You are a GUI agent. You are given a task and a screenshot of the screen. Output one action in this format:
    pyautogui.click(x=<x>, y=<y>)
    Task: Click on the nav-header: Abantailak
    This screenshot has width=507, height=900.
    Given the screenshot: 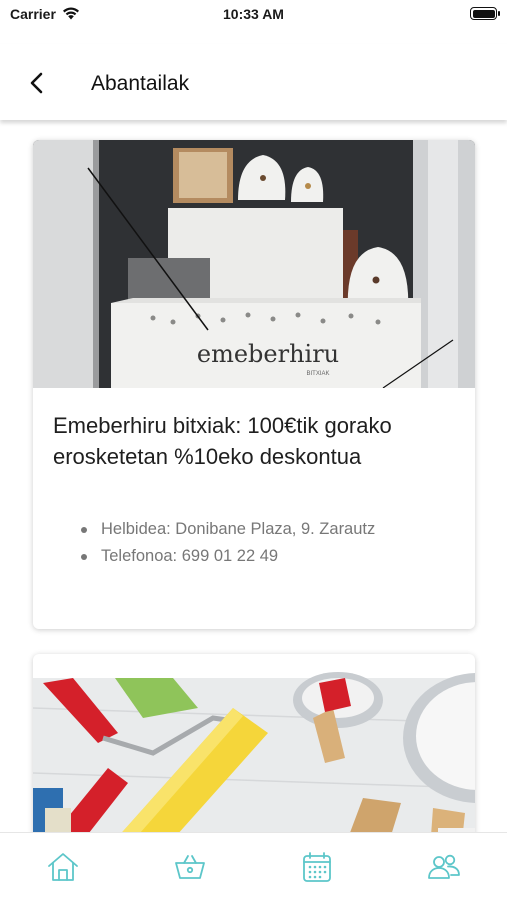 What is the action you would take?
    pyautogui.click(x=253, y=82)
    